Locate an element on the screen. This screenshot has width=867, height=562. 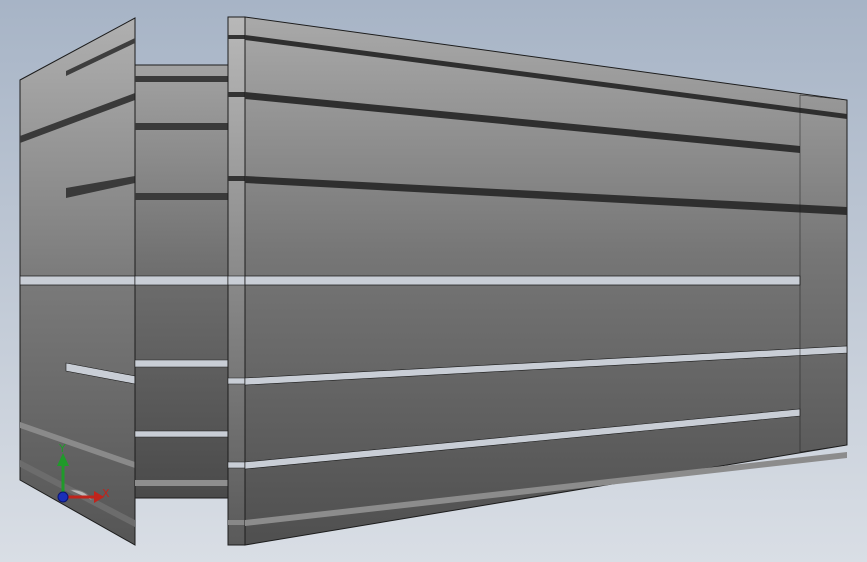
inner-bore-section is located at coordinates (181, 281).